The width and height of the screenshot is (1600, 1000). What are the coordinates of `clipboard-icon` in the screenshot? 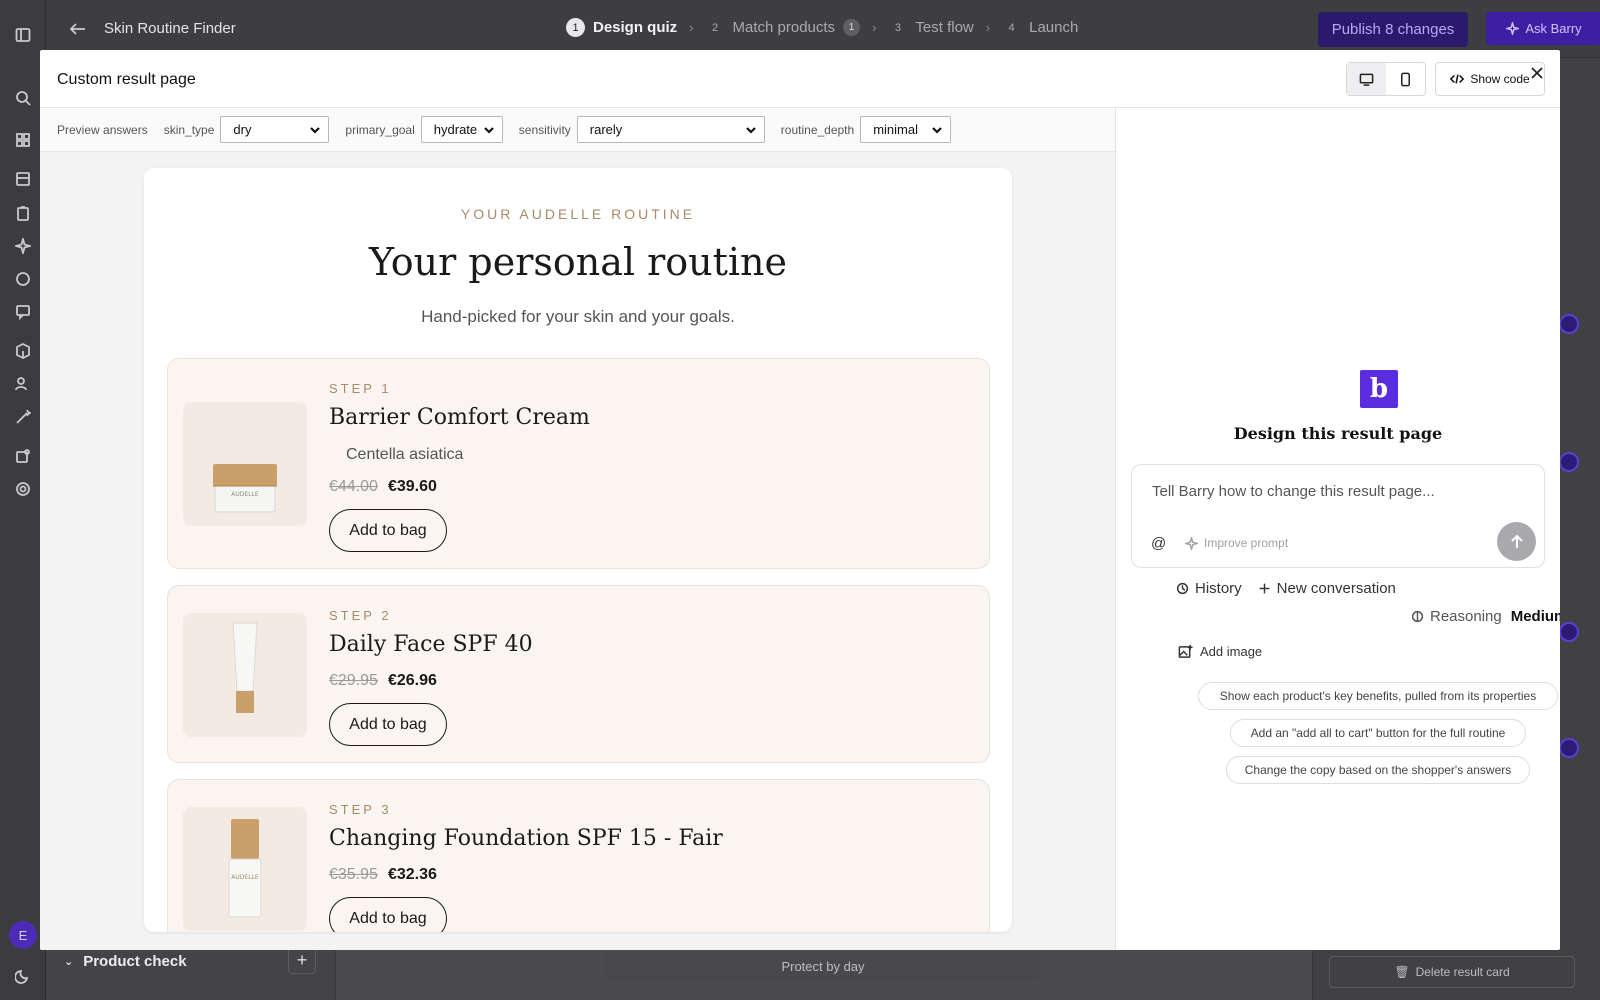 It's located at (23, 213).